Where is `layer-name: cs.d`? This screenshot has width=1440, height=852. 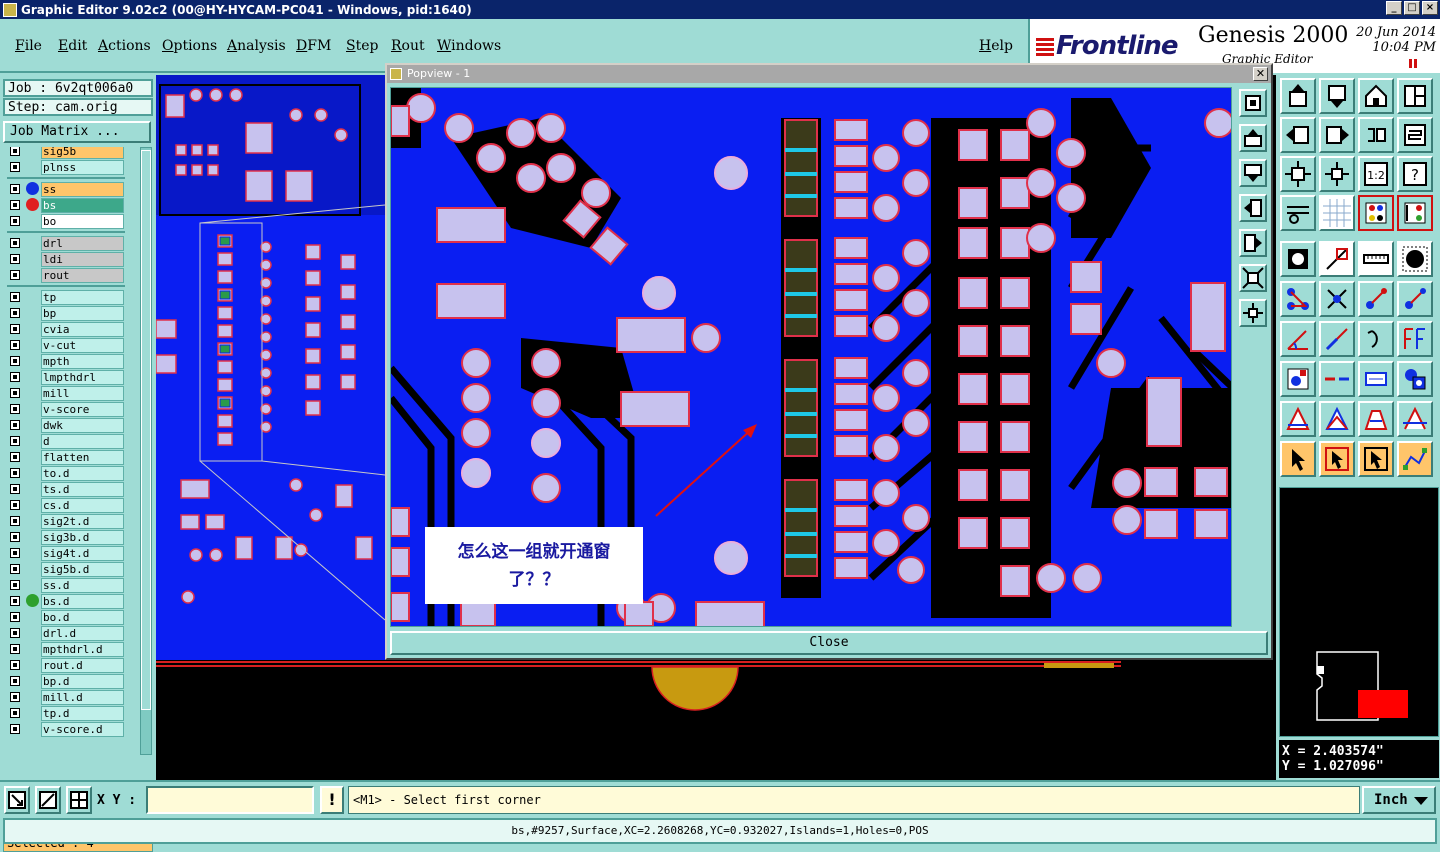
layer-name: cs.d is located at coordinates (82, 505).